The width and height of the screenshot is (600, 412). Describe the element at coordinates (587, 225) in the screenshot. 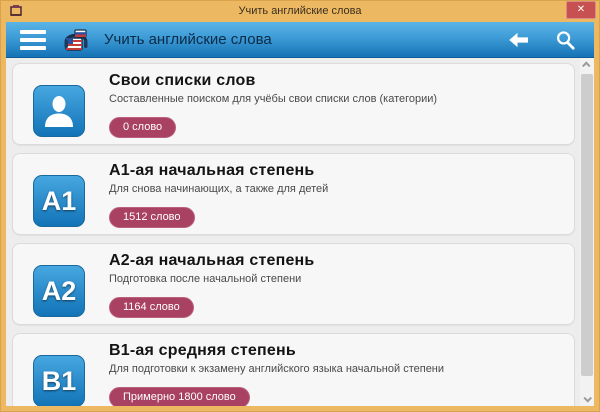

I see `scrollbar-thumb` at that location.